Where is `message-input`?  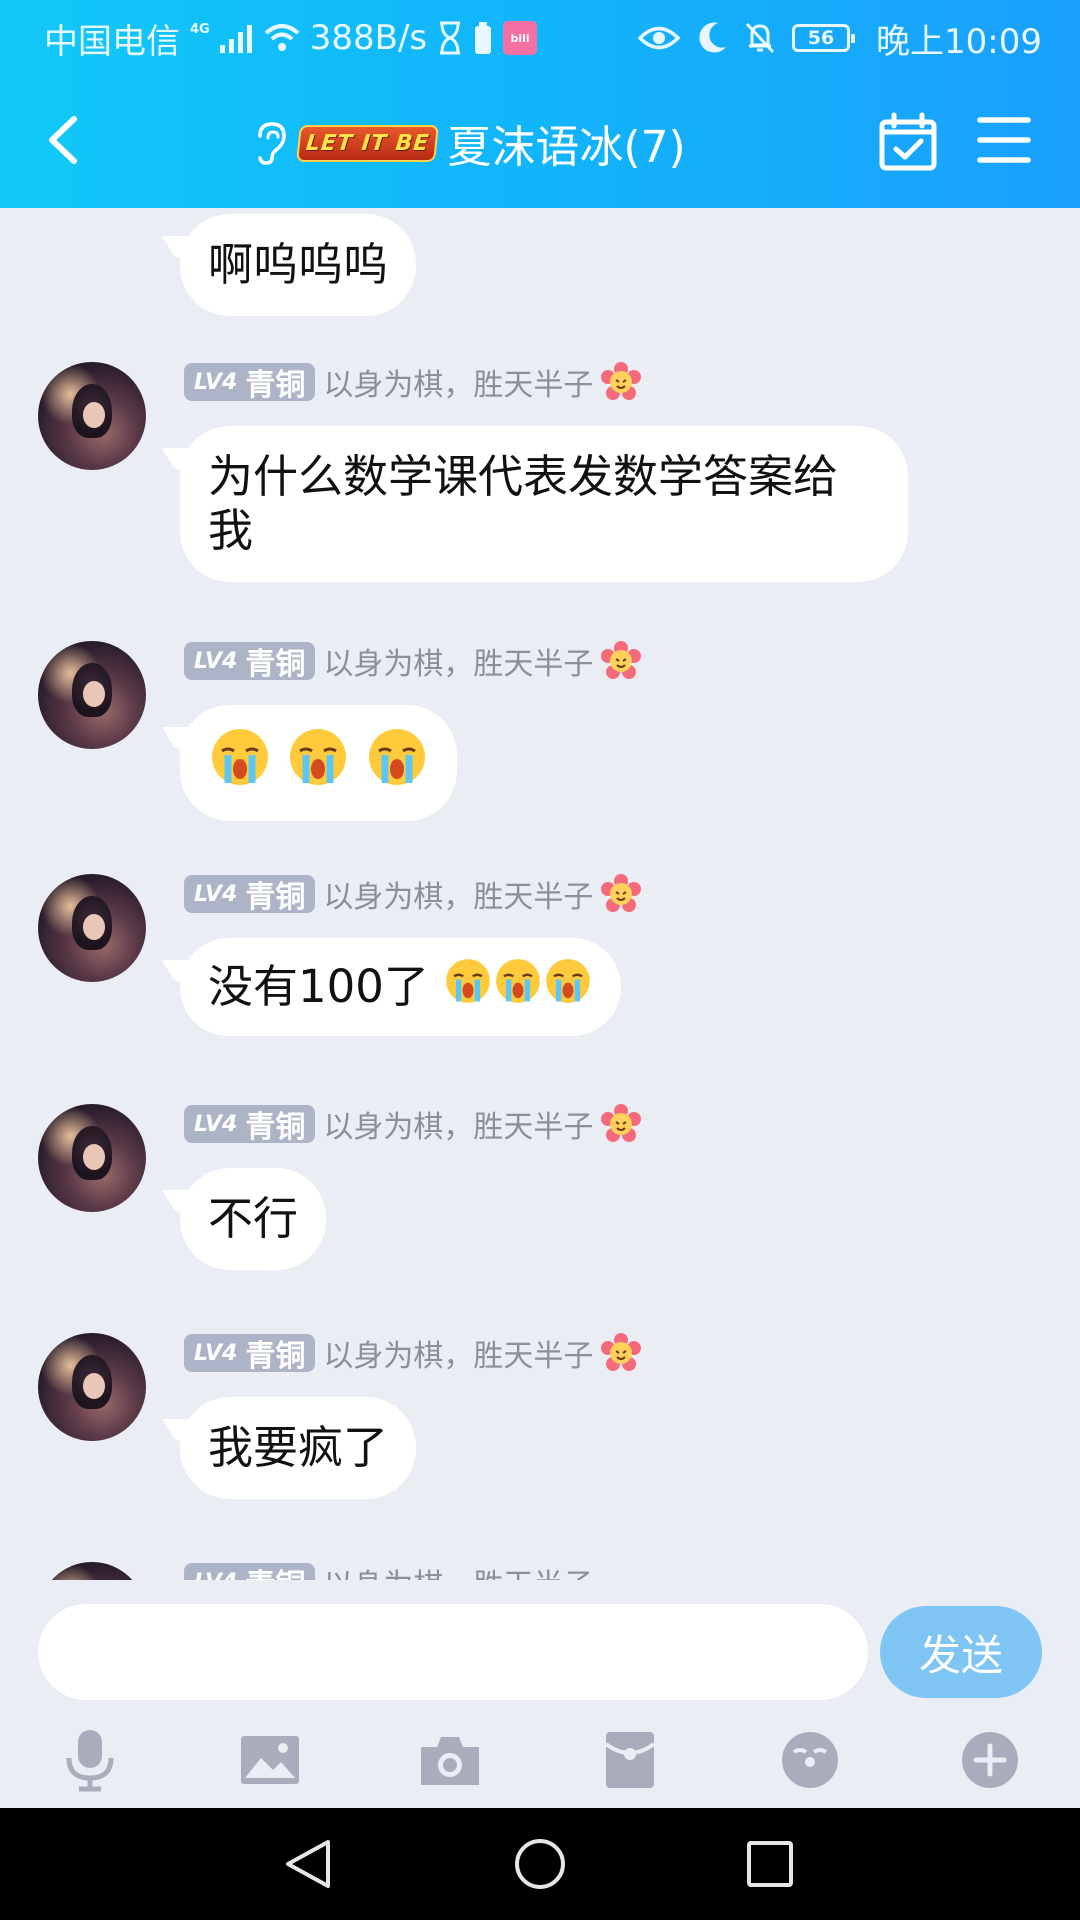 message-input is located at coordinates (453, 1652).